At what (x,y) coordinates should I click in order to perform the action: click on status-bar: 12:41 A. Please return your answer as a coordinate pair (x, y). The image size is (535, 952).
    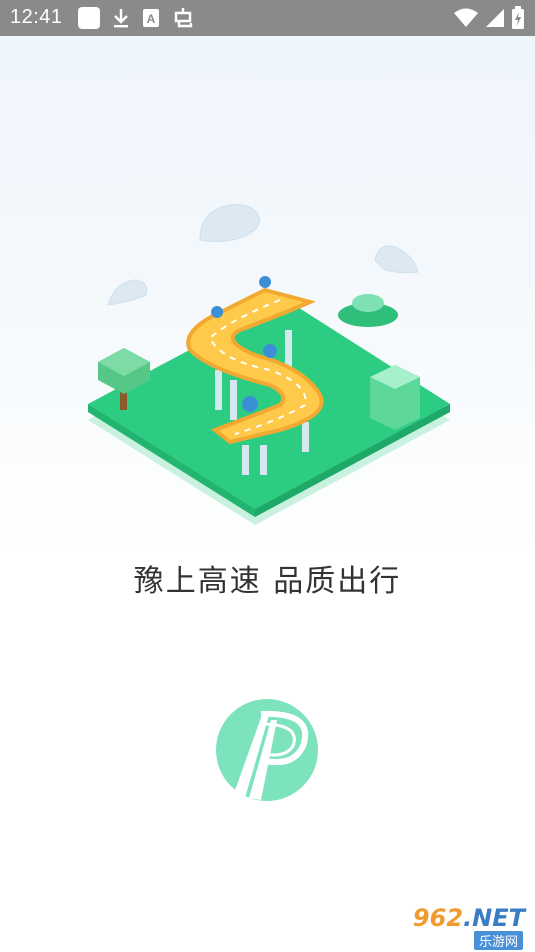
    Looking at the image, I should click on (267, 18).